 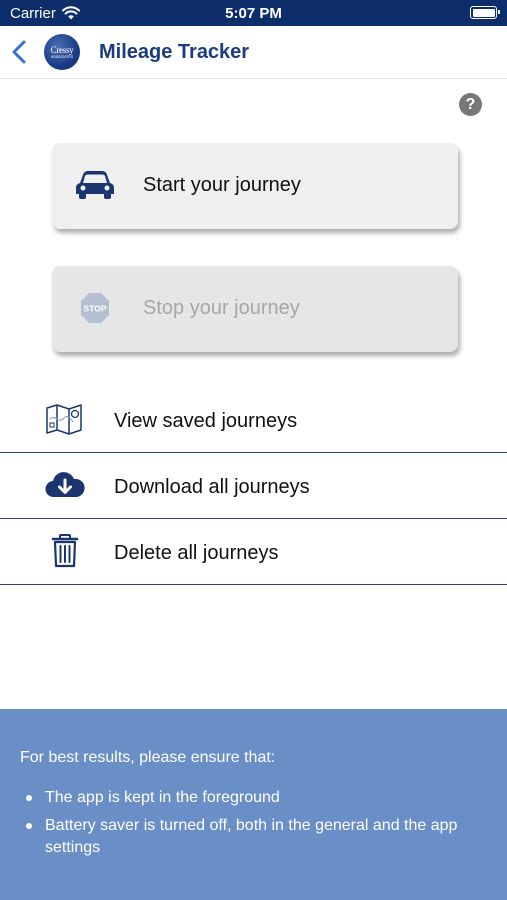 What do you see at coordinates (65, 485) in the screenshot?
I see `cloud-download-icon` at bounding box center [65, 485].